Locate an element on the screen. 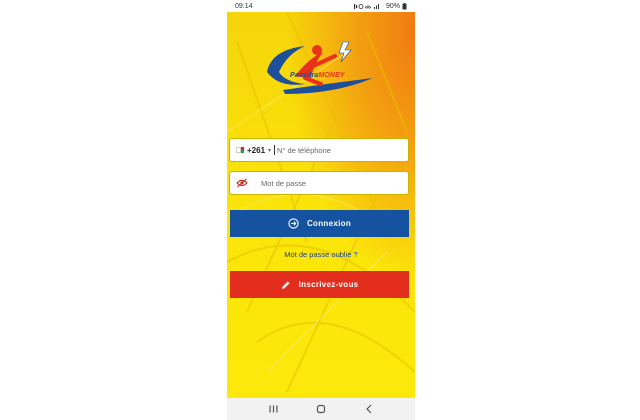 The height and width of the screenshot is (420, 640). recent-apps-button is located at coordinates (273, 409).